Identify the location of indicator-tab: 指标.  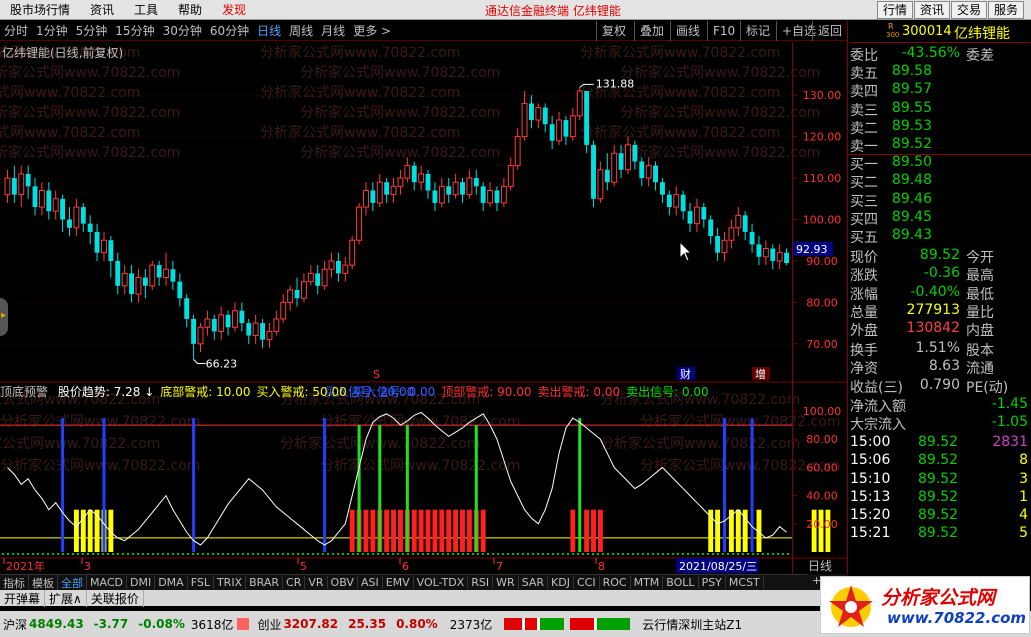
(14, 582).